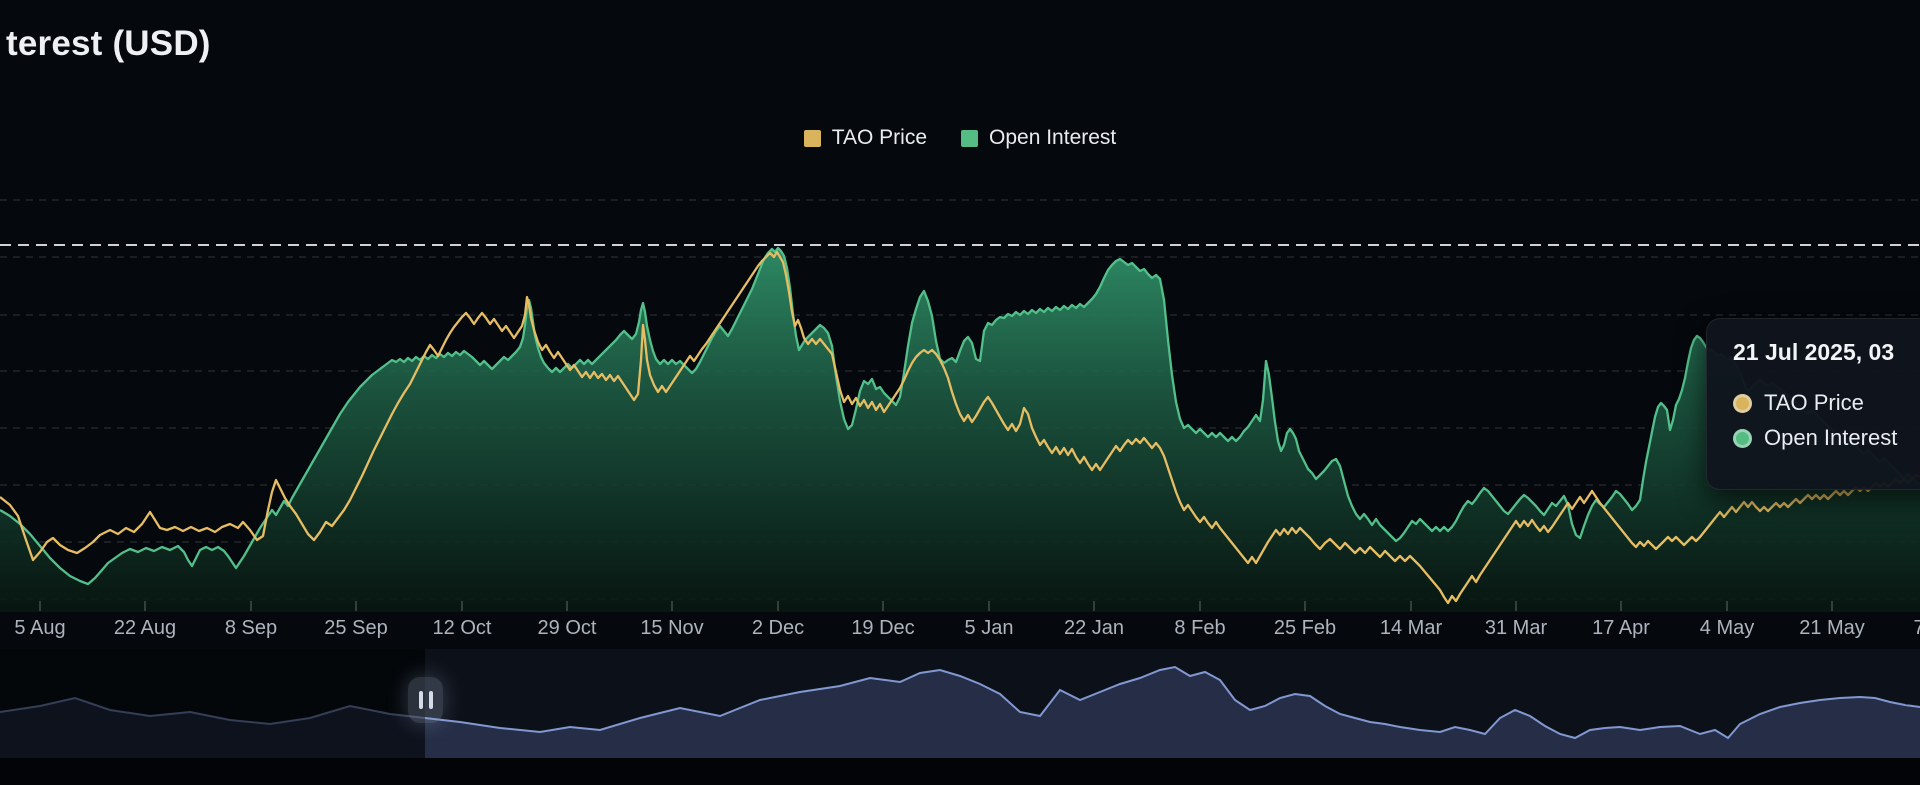 The height and width of the screenshot is (785, 1920). I want to click on bottom-strip, so click(960, 771).